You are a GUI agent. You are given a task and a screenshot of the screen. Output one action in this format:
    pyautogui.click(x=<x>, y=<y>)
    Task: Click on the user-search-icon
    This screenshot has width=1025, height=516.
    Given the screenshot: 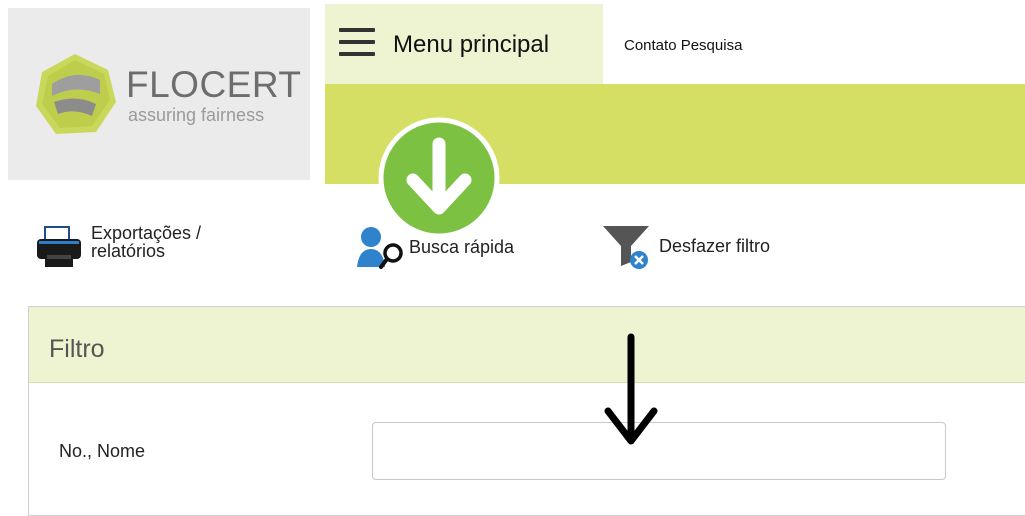 What is the action you would take?
    pyautogui.click(x=380, y=248)
    